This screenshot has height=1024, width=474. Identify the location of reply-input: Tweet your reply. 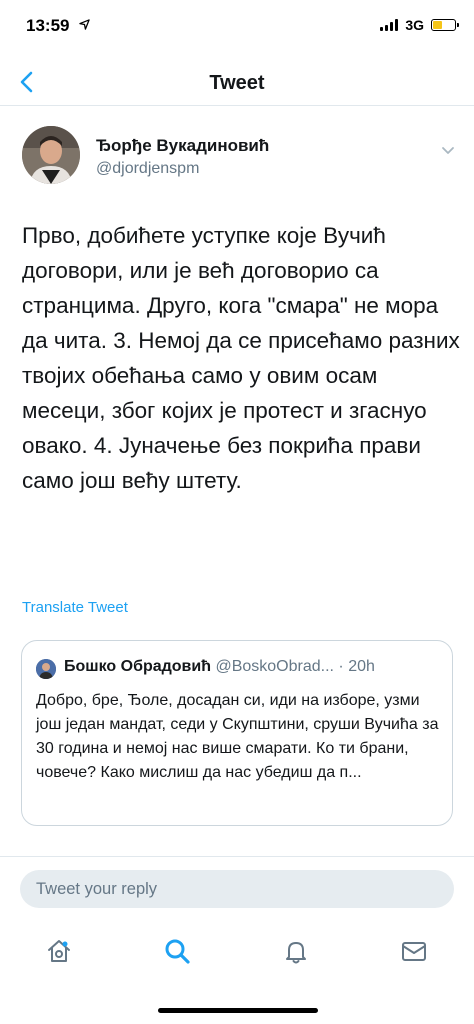
(237, 889).